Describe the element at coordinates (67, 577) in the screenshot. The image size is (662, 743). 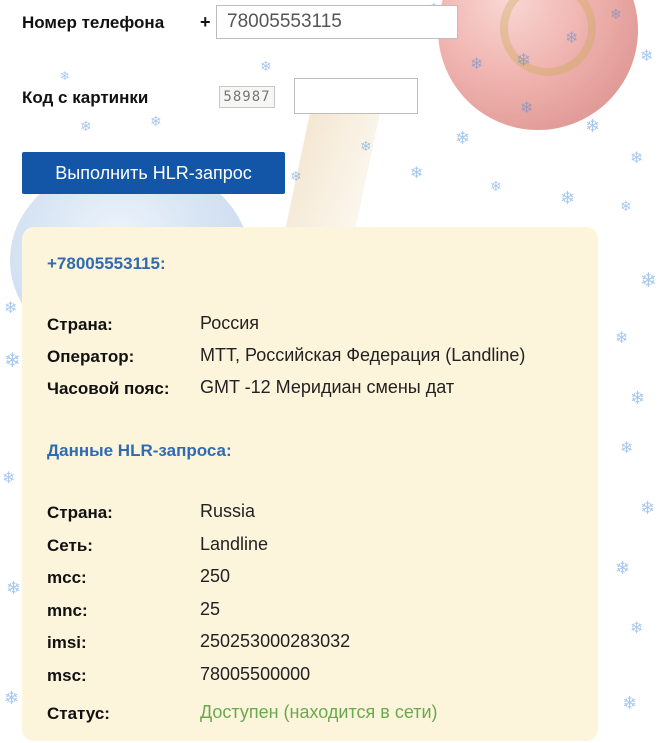
I see `hlr-key-mcc: mcc:` at that location.